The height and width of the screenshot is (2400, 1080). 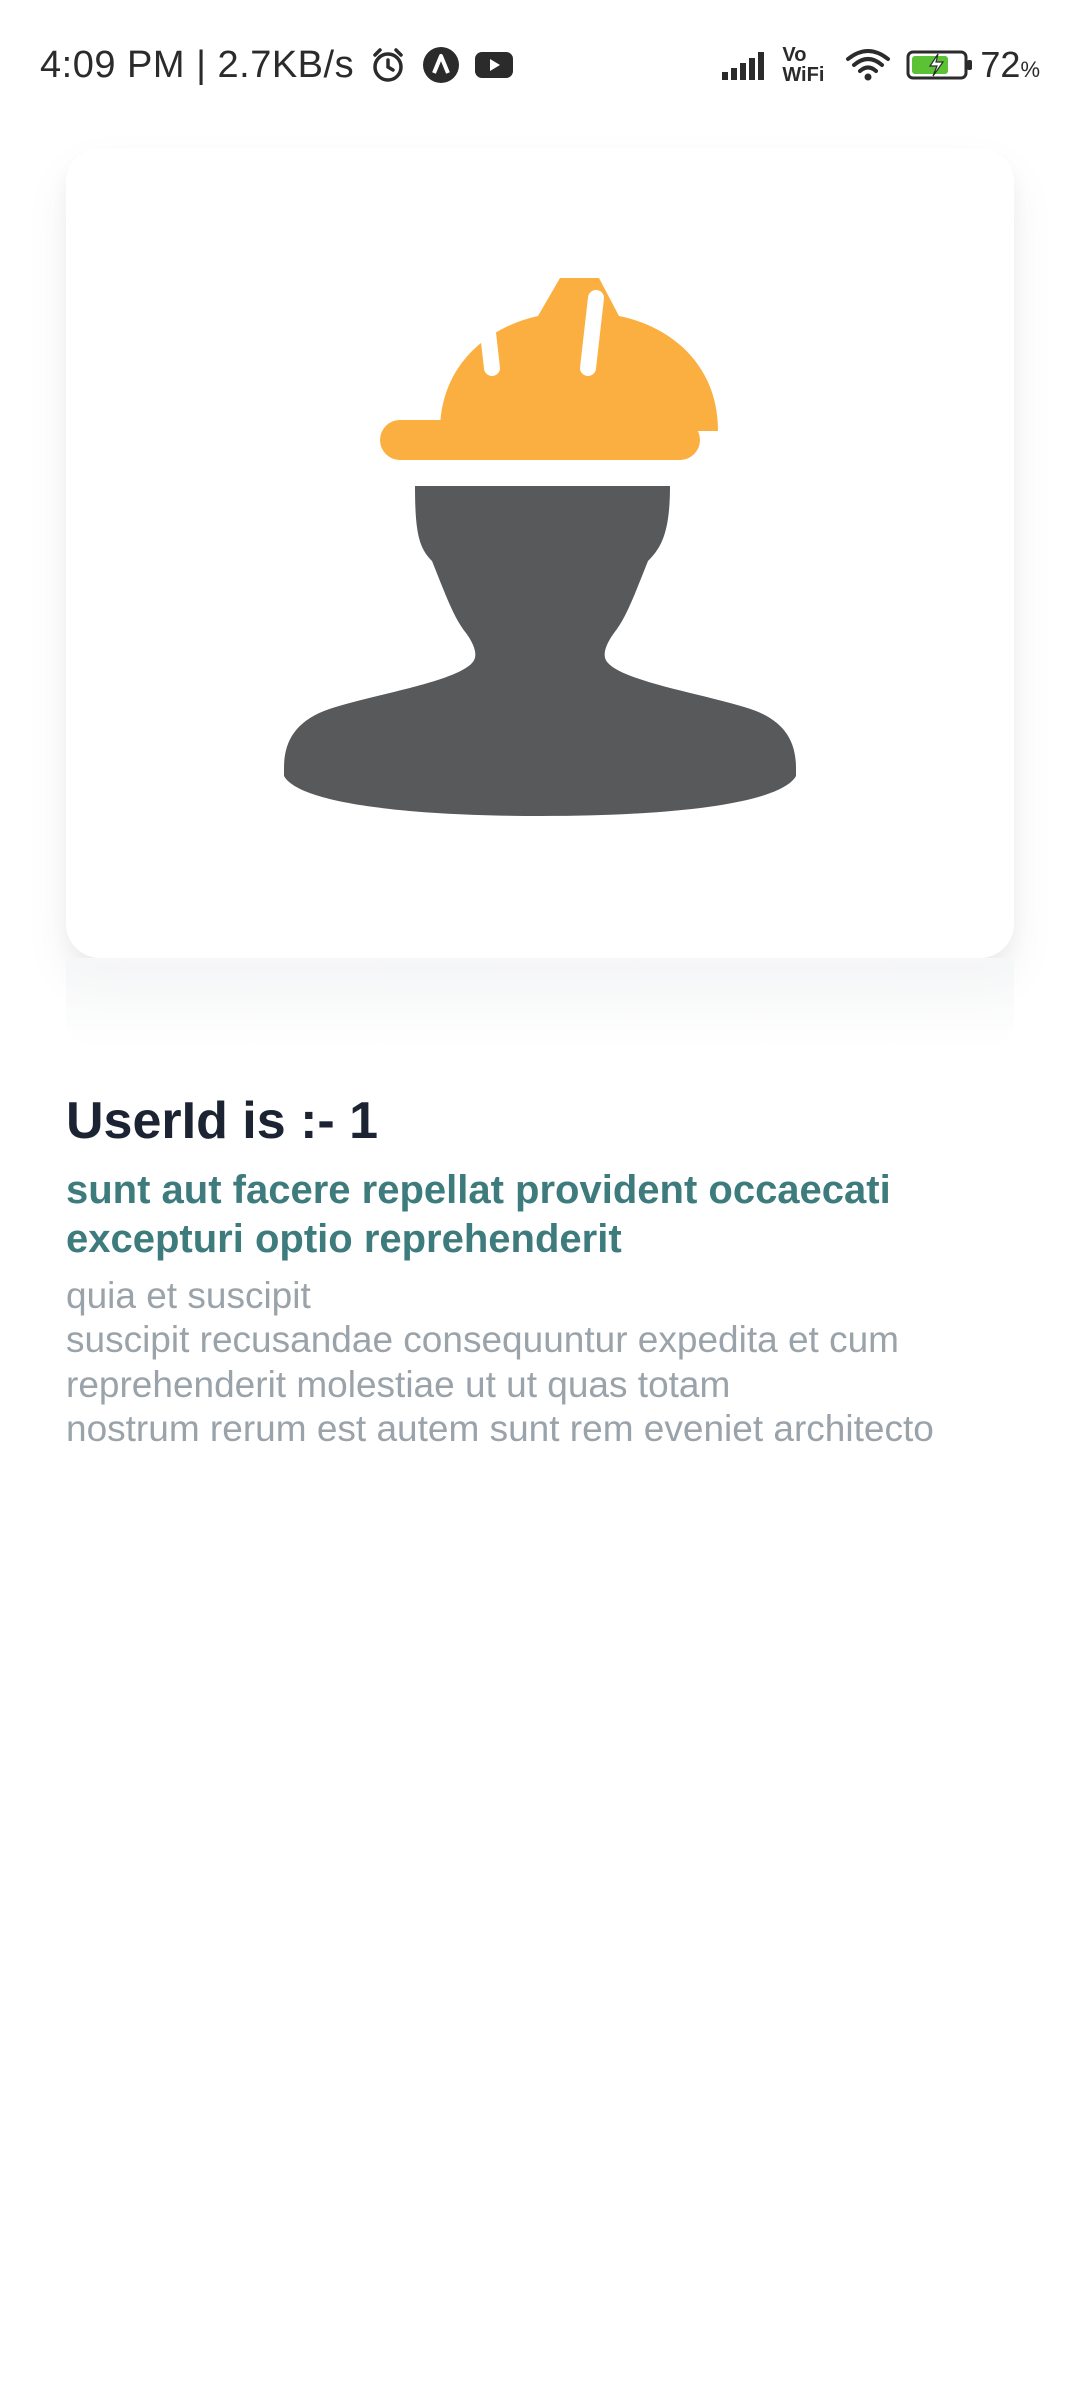 What do you see at coordinates (940, 65) in the screenshot?
I see `battery-charging-icon` at bounding box center [940, 65].